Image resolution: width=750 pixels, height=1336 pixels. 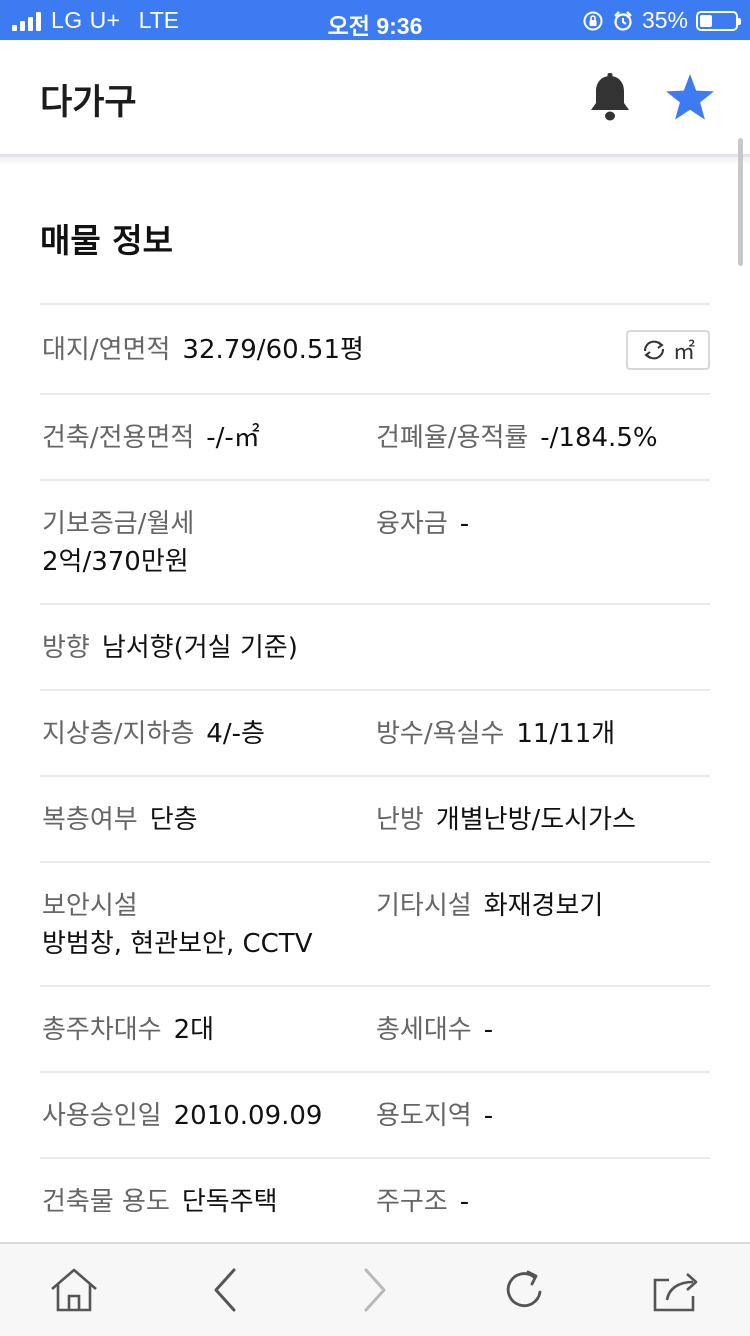 I want to click on table-row: 지상층/지하층 4/-층 방수/욕실수 11/11개, so click(x=375, y=734).